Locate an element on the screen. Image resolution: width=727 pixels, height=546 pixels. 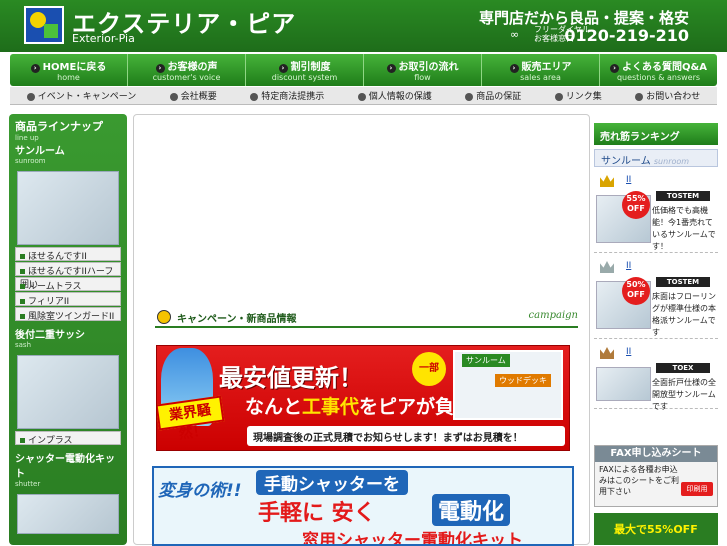
nav-faq: › よくある質問Q&A questions & answers is located at coordinates (658, 70).